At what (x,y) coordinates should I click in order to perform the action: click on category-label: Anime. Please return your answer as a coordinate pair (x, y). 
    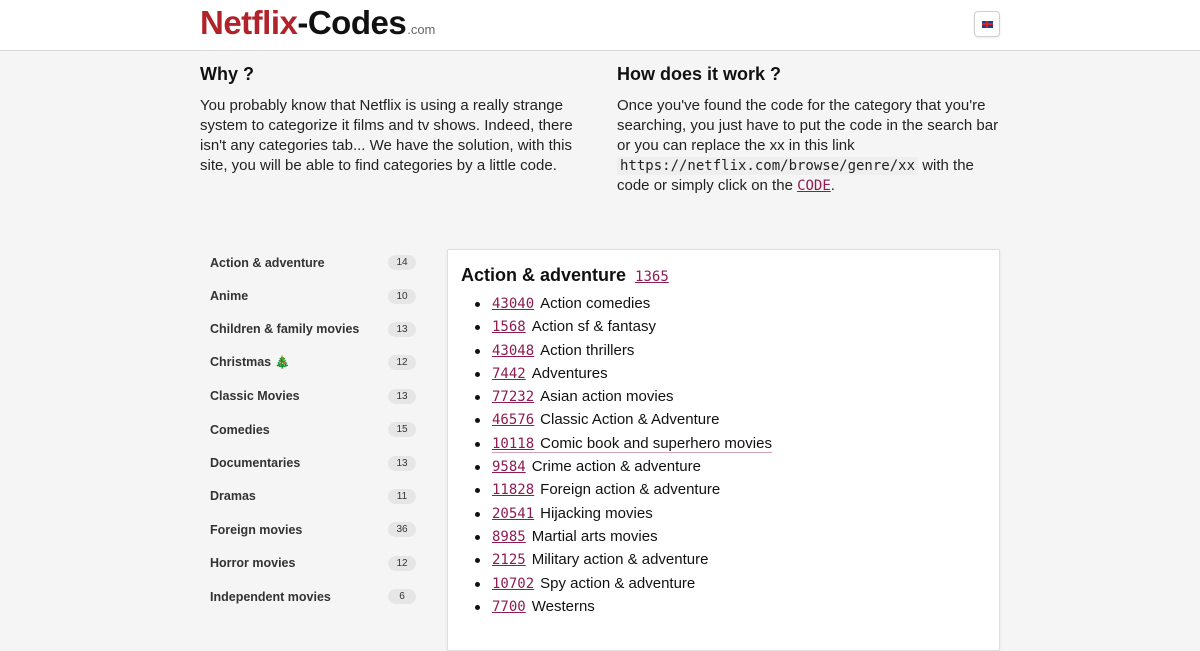
    Looking at the image, I should click on (229, 296).